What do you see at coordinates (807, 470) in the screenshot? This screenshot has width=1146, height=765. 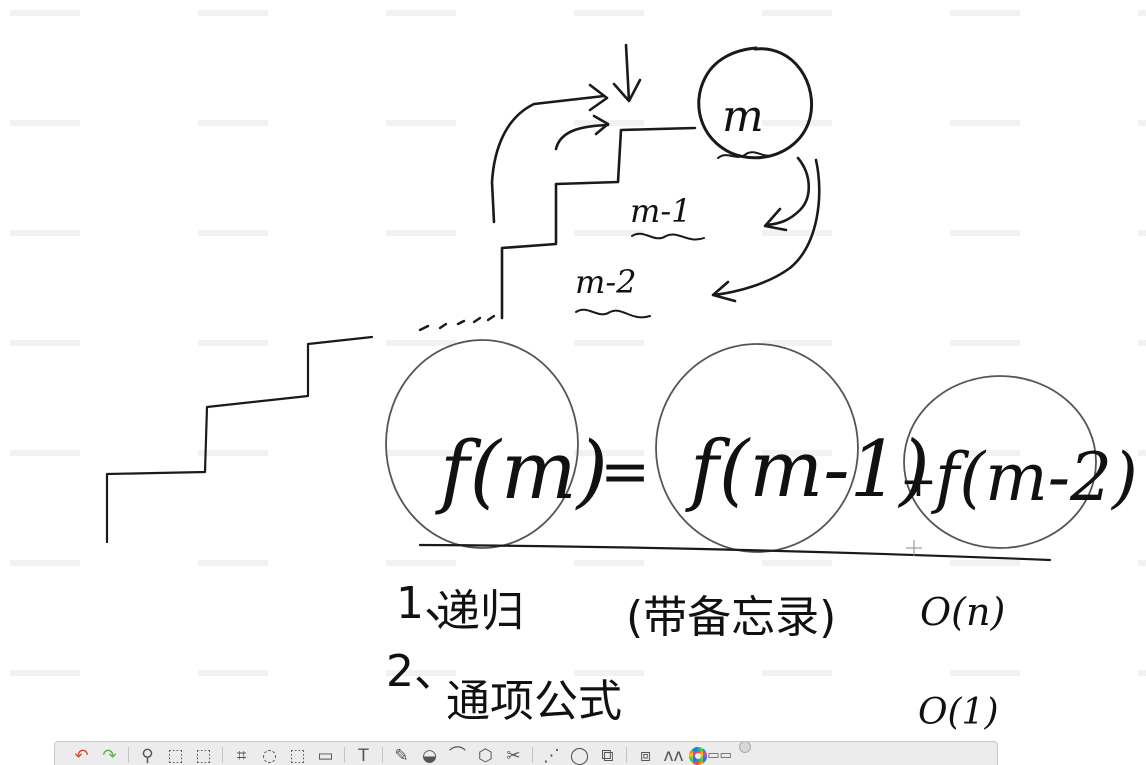 I see `formula-term-1: f(m-1)` at bounding box center [807, 470].